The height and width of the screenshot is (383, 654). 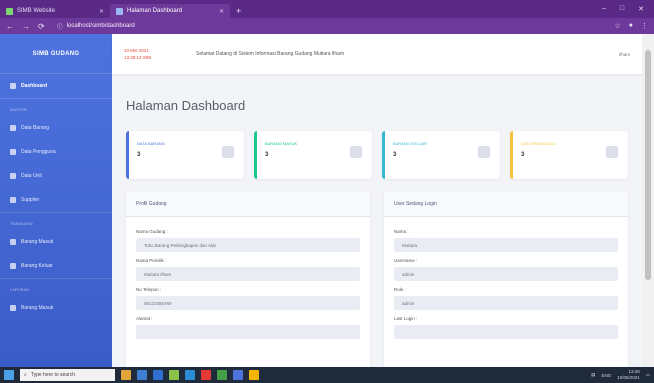 What do you see at coordinates (36, 11) in the screenshot?
I see `tab-label: SIMB Website` at bounding box center [36, 11].